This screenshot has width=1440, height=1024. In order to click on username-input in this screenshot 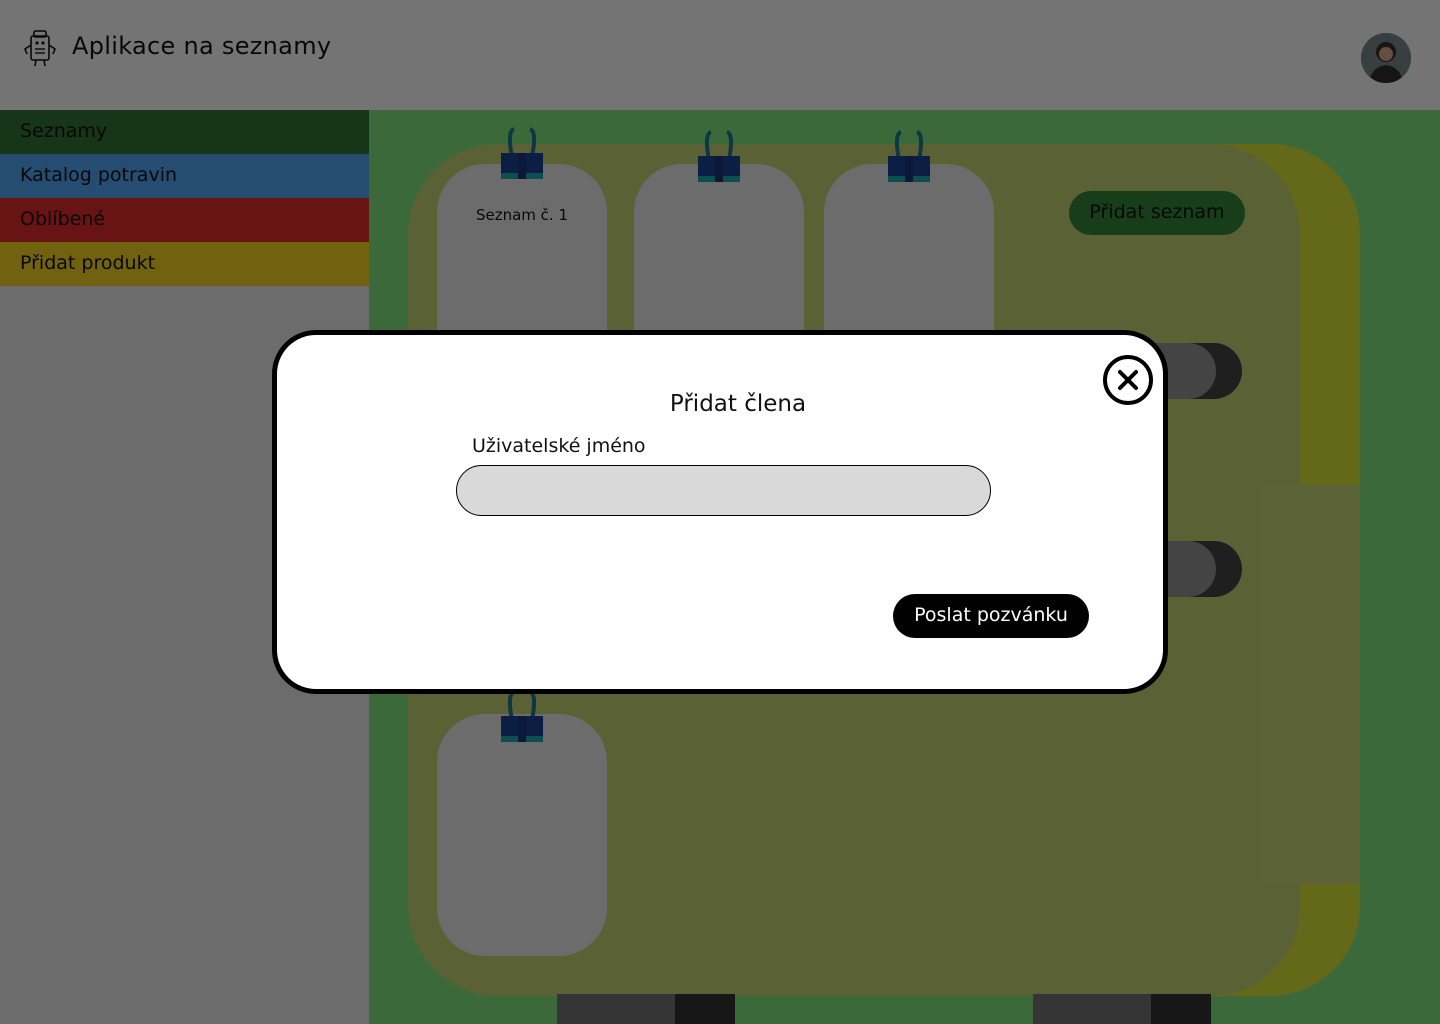, I will do `click(723, 490)`.